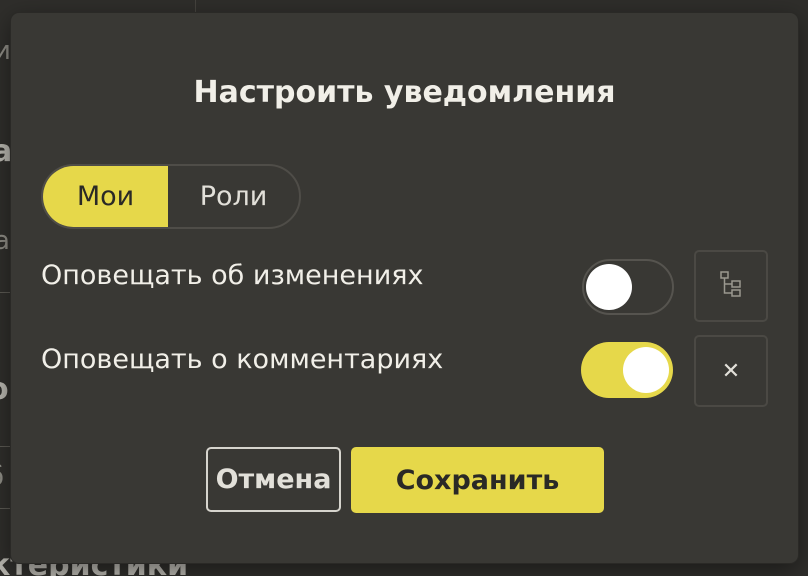  What do you see at coordinates (105, 196) in the screenshot?
I see `segment-mine: Мои` at bounding box center [105, 196].